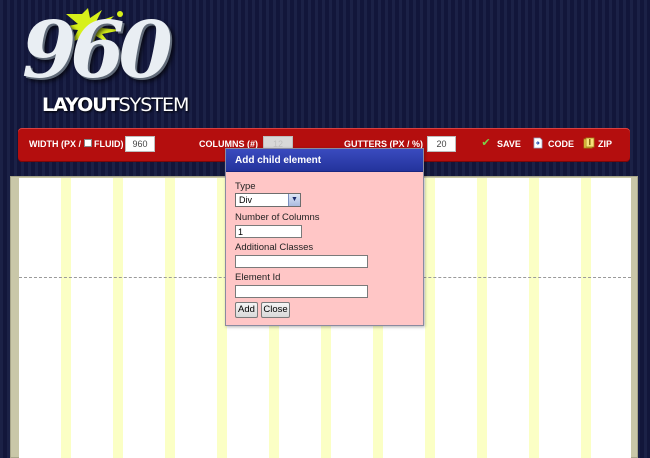 Image resolution: width=650 pixels, height=458 pixels. What do you see at coordinates (605, 144) in the screenshot?
I see `zip-button: ZIP` at bounding box center [605, 144].